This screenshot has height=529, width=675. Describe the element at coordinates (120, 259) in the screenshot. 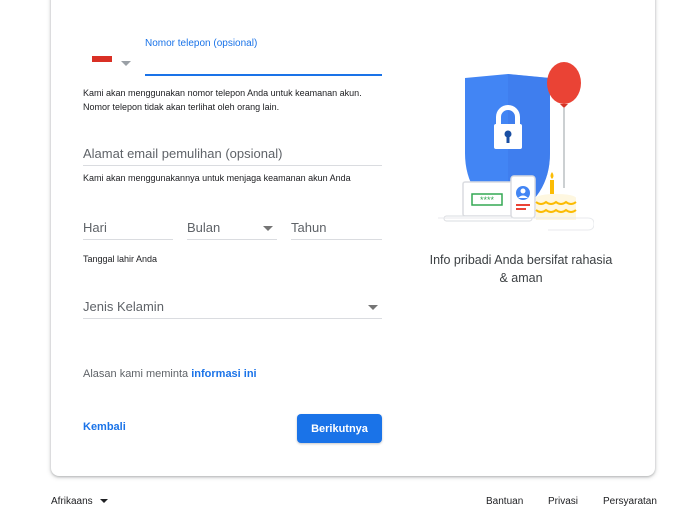

I see `birthday-helper: Tanggal lahir Anda` at that location.